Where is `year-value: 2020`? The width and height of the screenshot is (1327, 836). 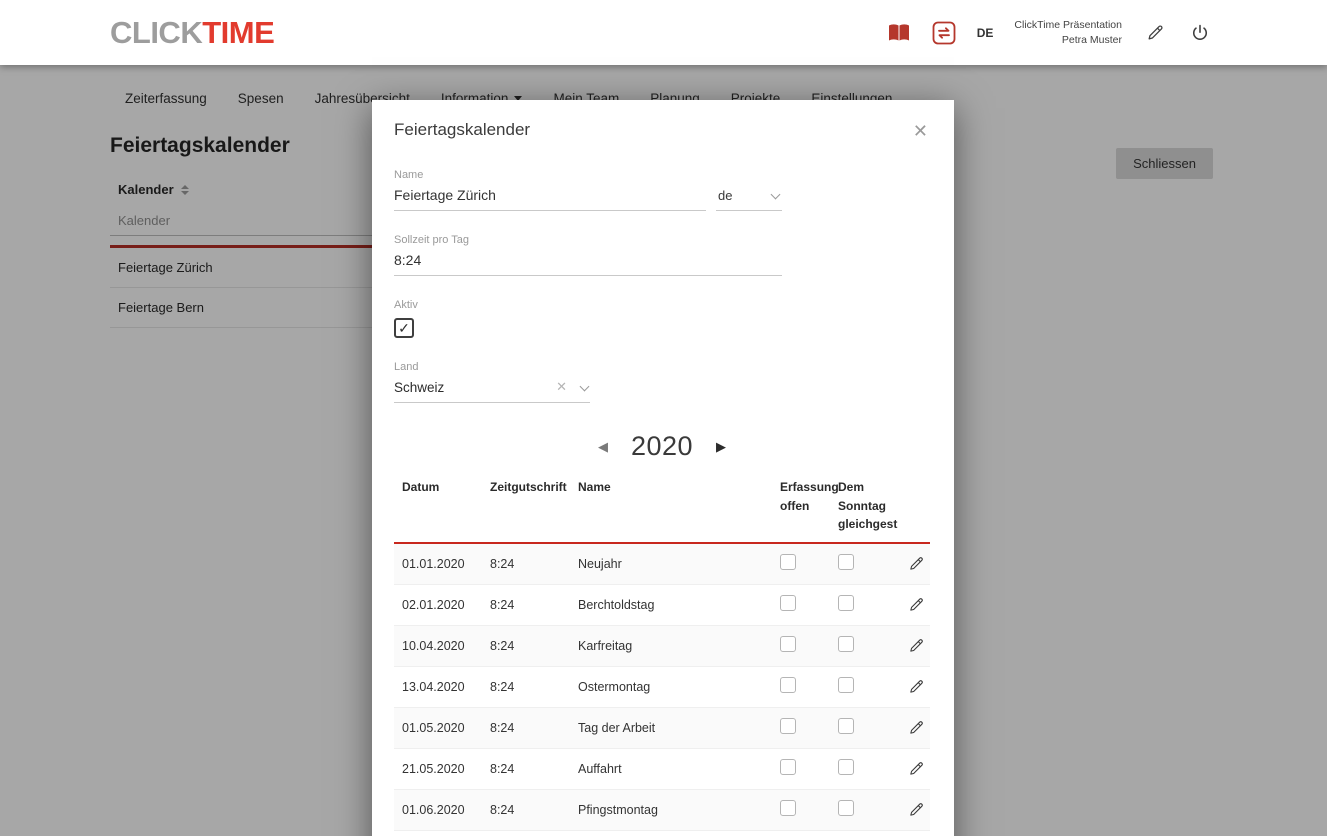 year-value: 2020 is located at coordinates (662, 446).